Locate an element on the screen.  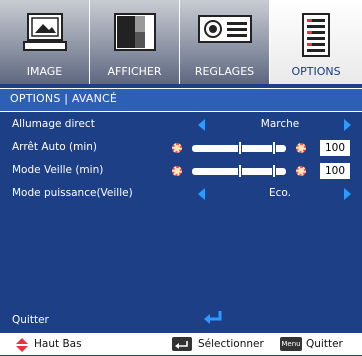
footer-help-bar: Haut Bas Sélectionner Menu Quitter is located at coordinates (181, 344).